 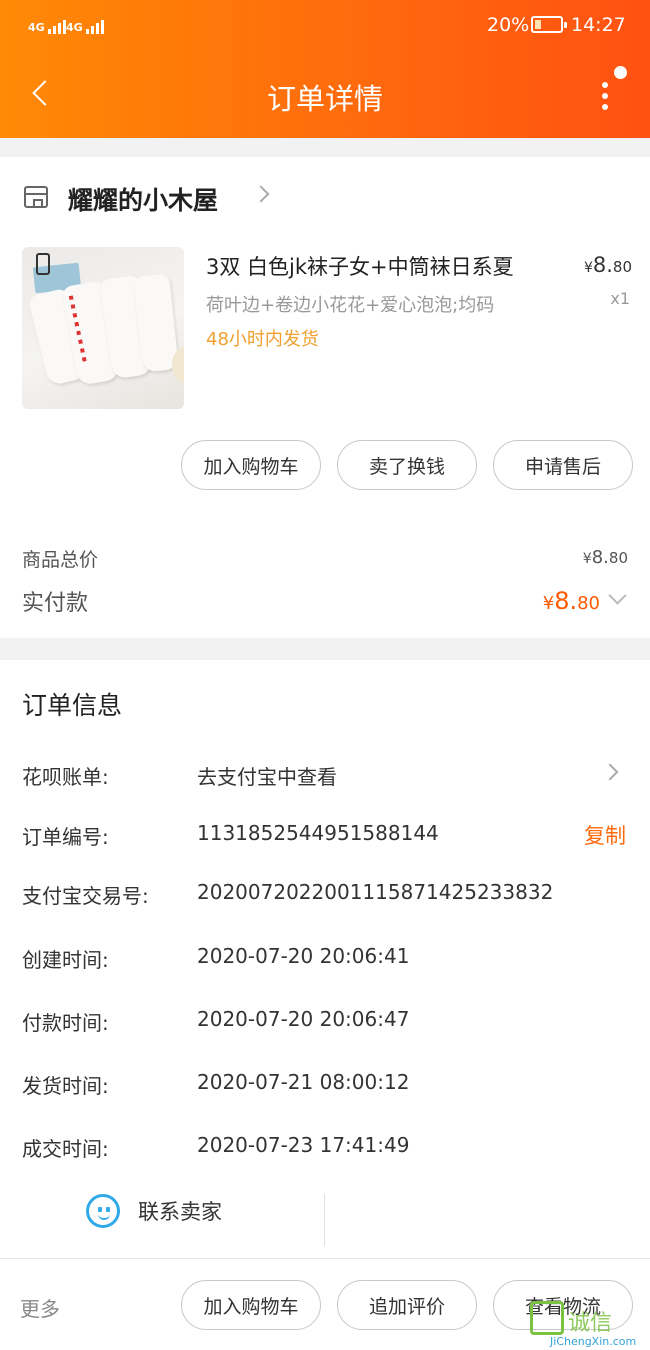 I want to click on order-number-label: 订单编号:, so click(x=65, y=837).